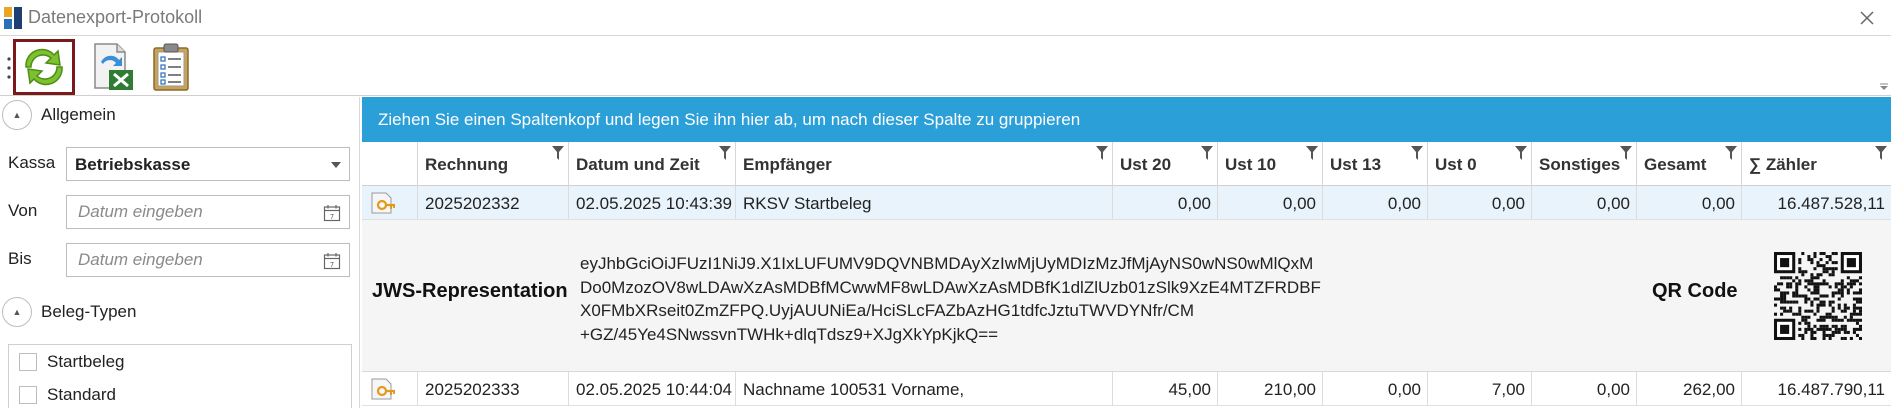 The image size is (1891, 408). What do you see at coordinates (1831, 203) in the screenshot?
I see `cell-text: 16.487.528,11` at bounding box center [1831, 203].